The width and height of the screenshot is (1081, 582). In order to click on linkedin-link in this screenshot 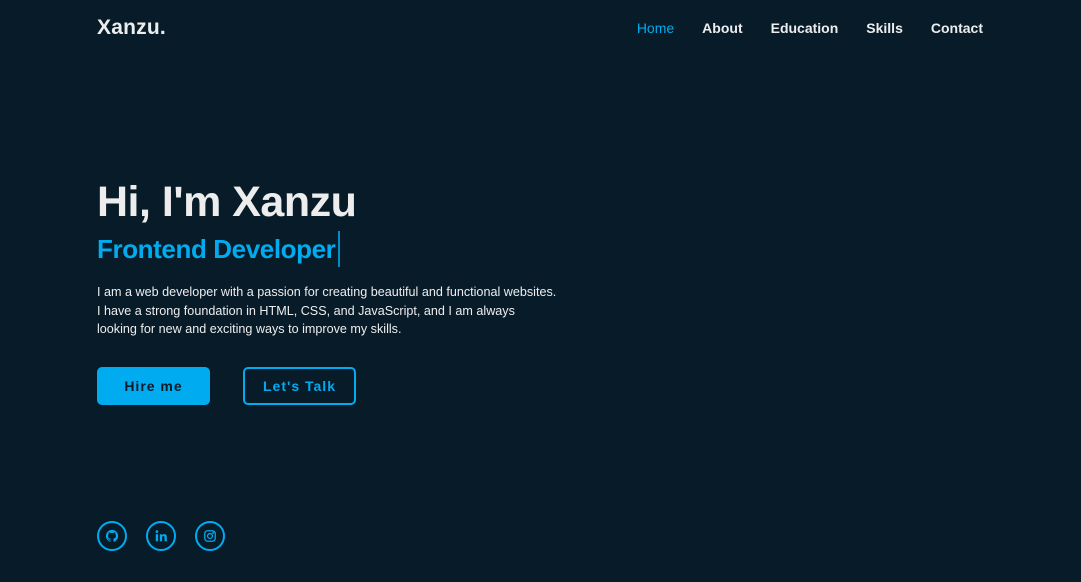, I will do `click(161, 536)`.